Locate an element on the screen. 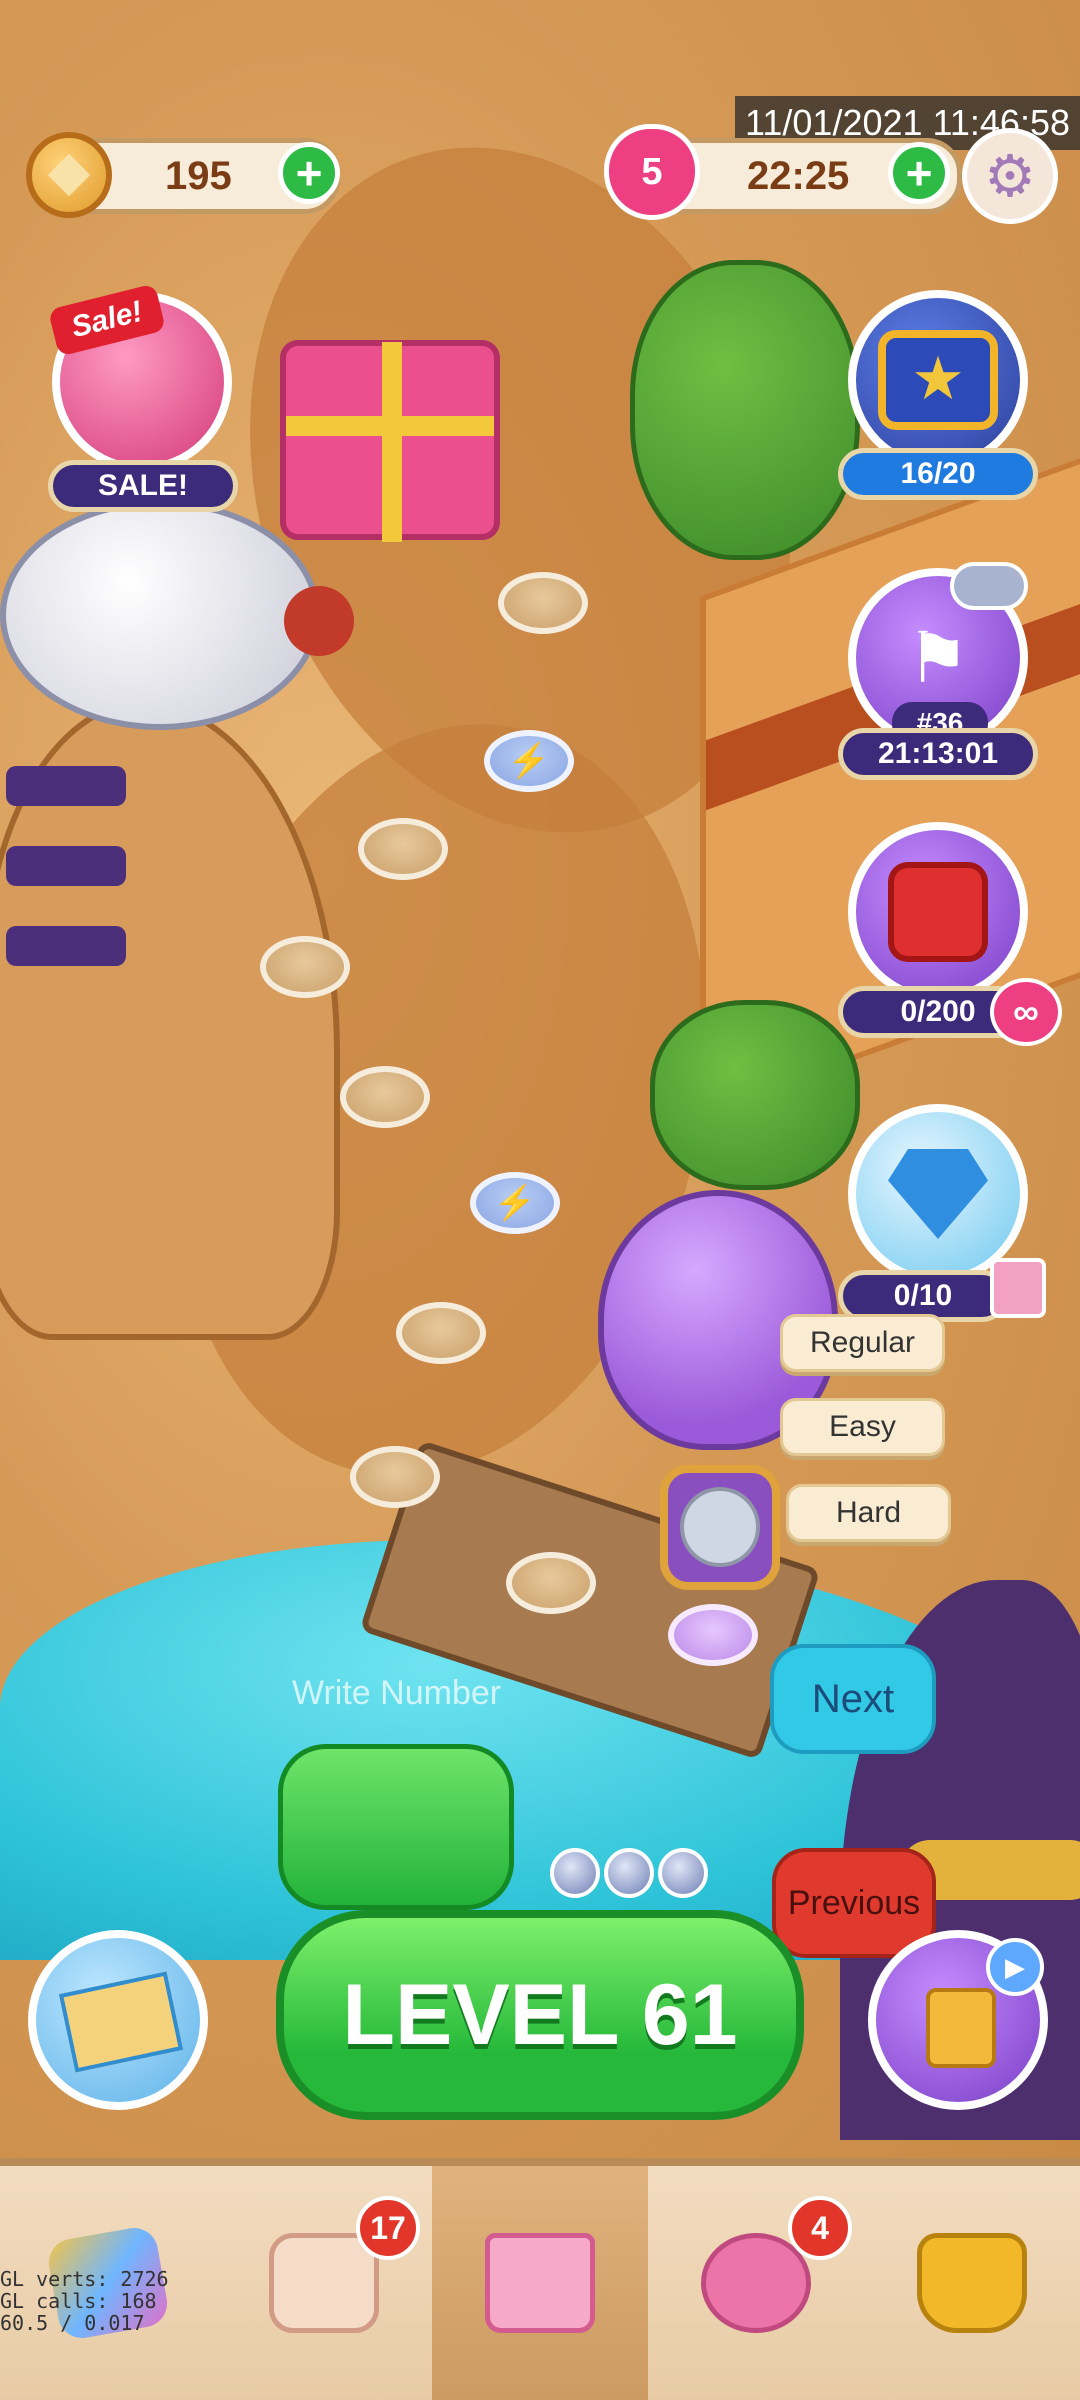 The height and width of the screenshot is (2400, 1080). tab-leaderboard is located at coordinates (972, 2283).